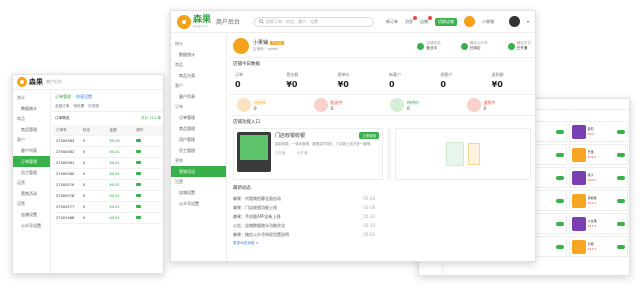 This screenshot has height=288, width=640. I want to click on product-card: 葡萄 ¥9.9, so click(598, 131).